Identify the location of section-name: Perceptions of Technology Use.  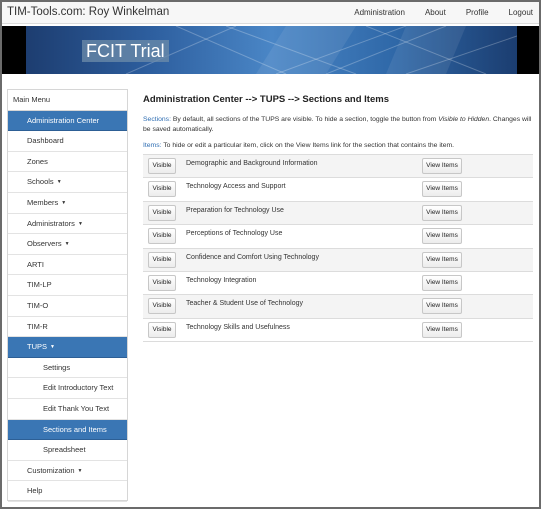
(234, 234).